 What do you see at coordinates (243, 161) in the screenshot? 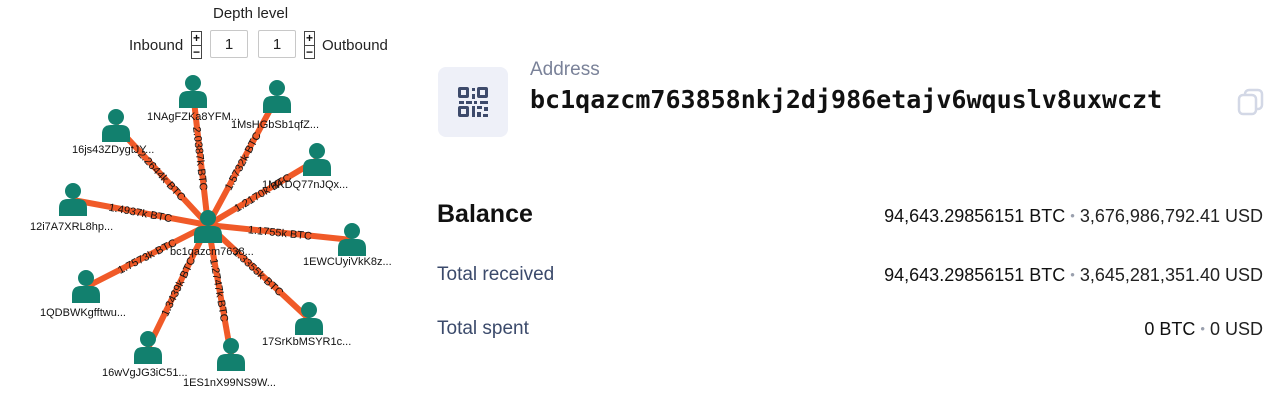
I see `edge-amount-label: 1.5732k BTC` at bounding box center [243, 161].